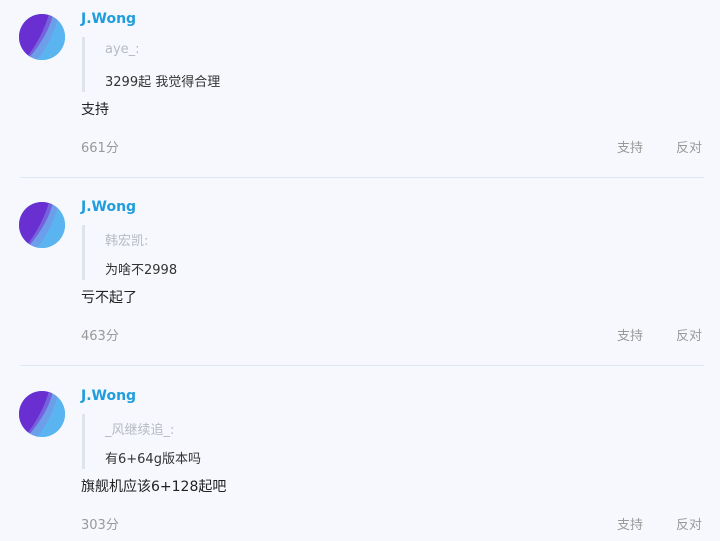 The height and width of the screenshot is (541, 720). Describe the element at coordinates (139, 428) in the screenshot. I see `quoted-username: _风继续追_:` at that location.